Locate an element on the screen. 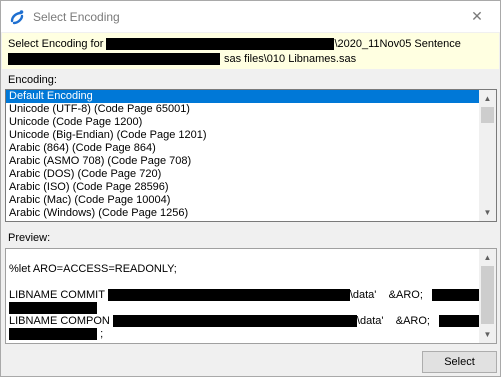 The image size is (501, 377). redacted-libname-1-path is located at coordinates (228, 295).